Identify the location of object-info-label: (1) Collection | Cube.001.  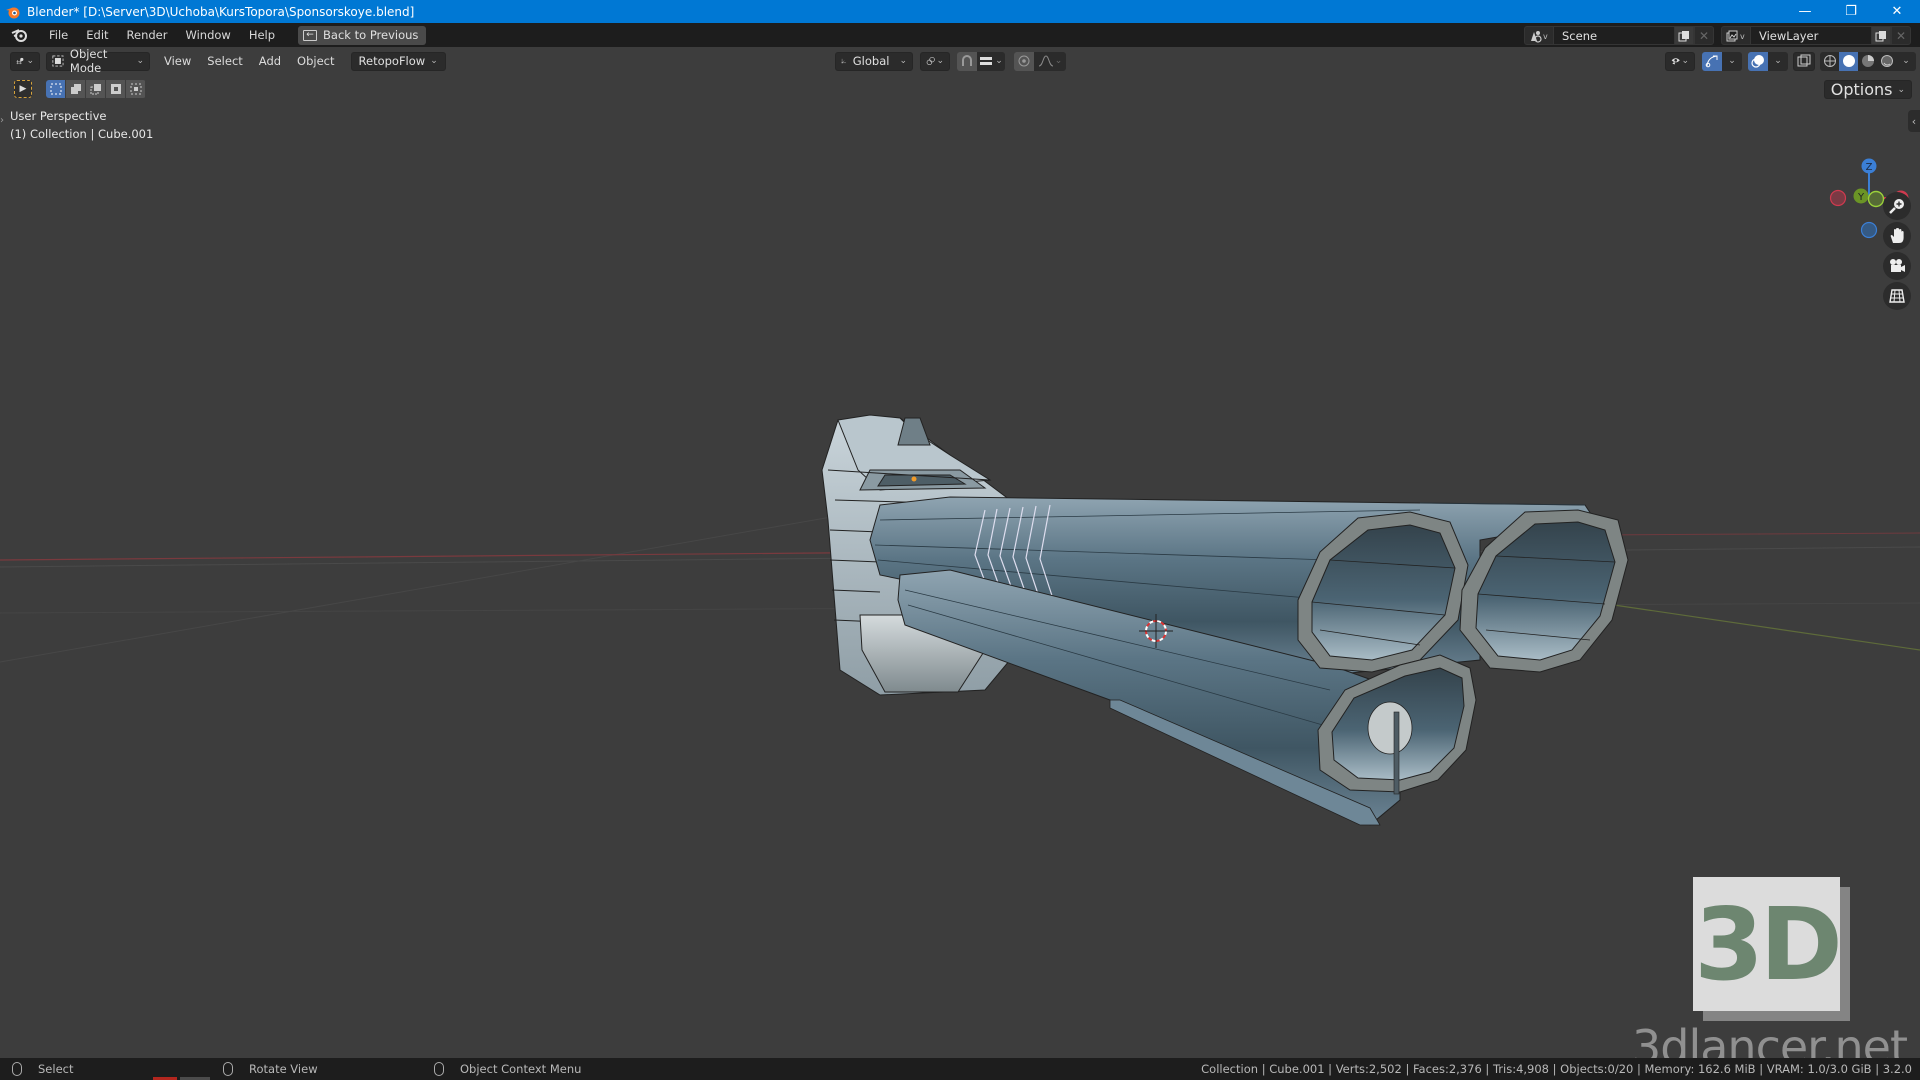
(82, 134).